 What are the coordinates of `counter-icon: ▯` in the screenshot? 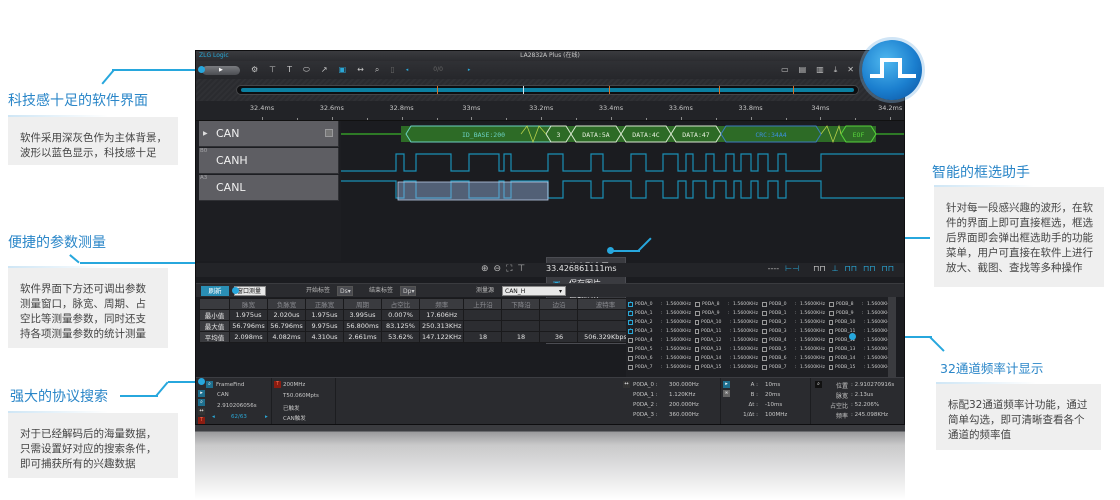 It's located at (392, 70).